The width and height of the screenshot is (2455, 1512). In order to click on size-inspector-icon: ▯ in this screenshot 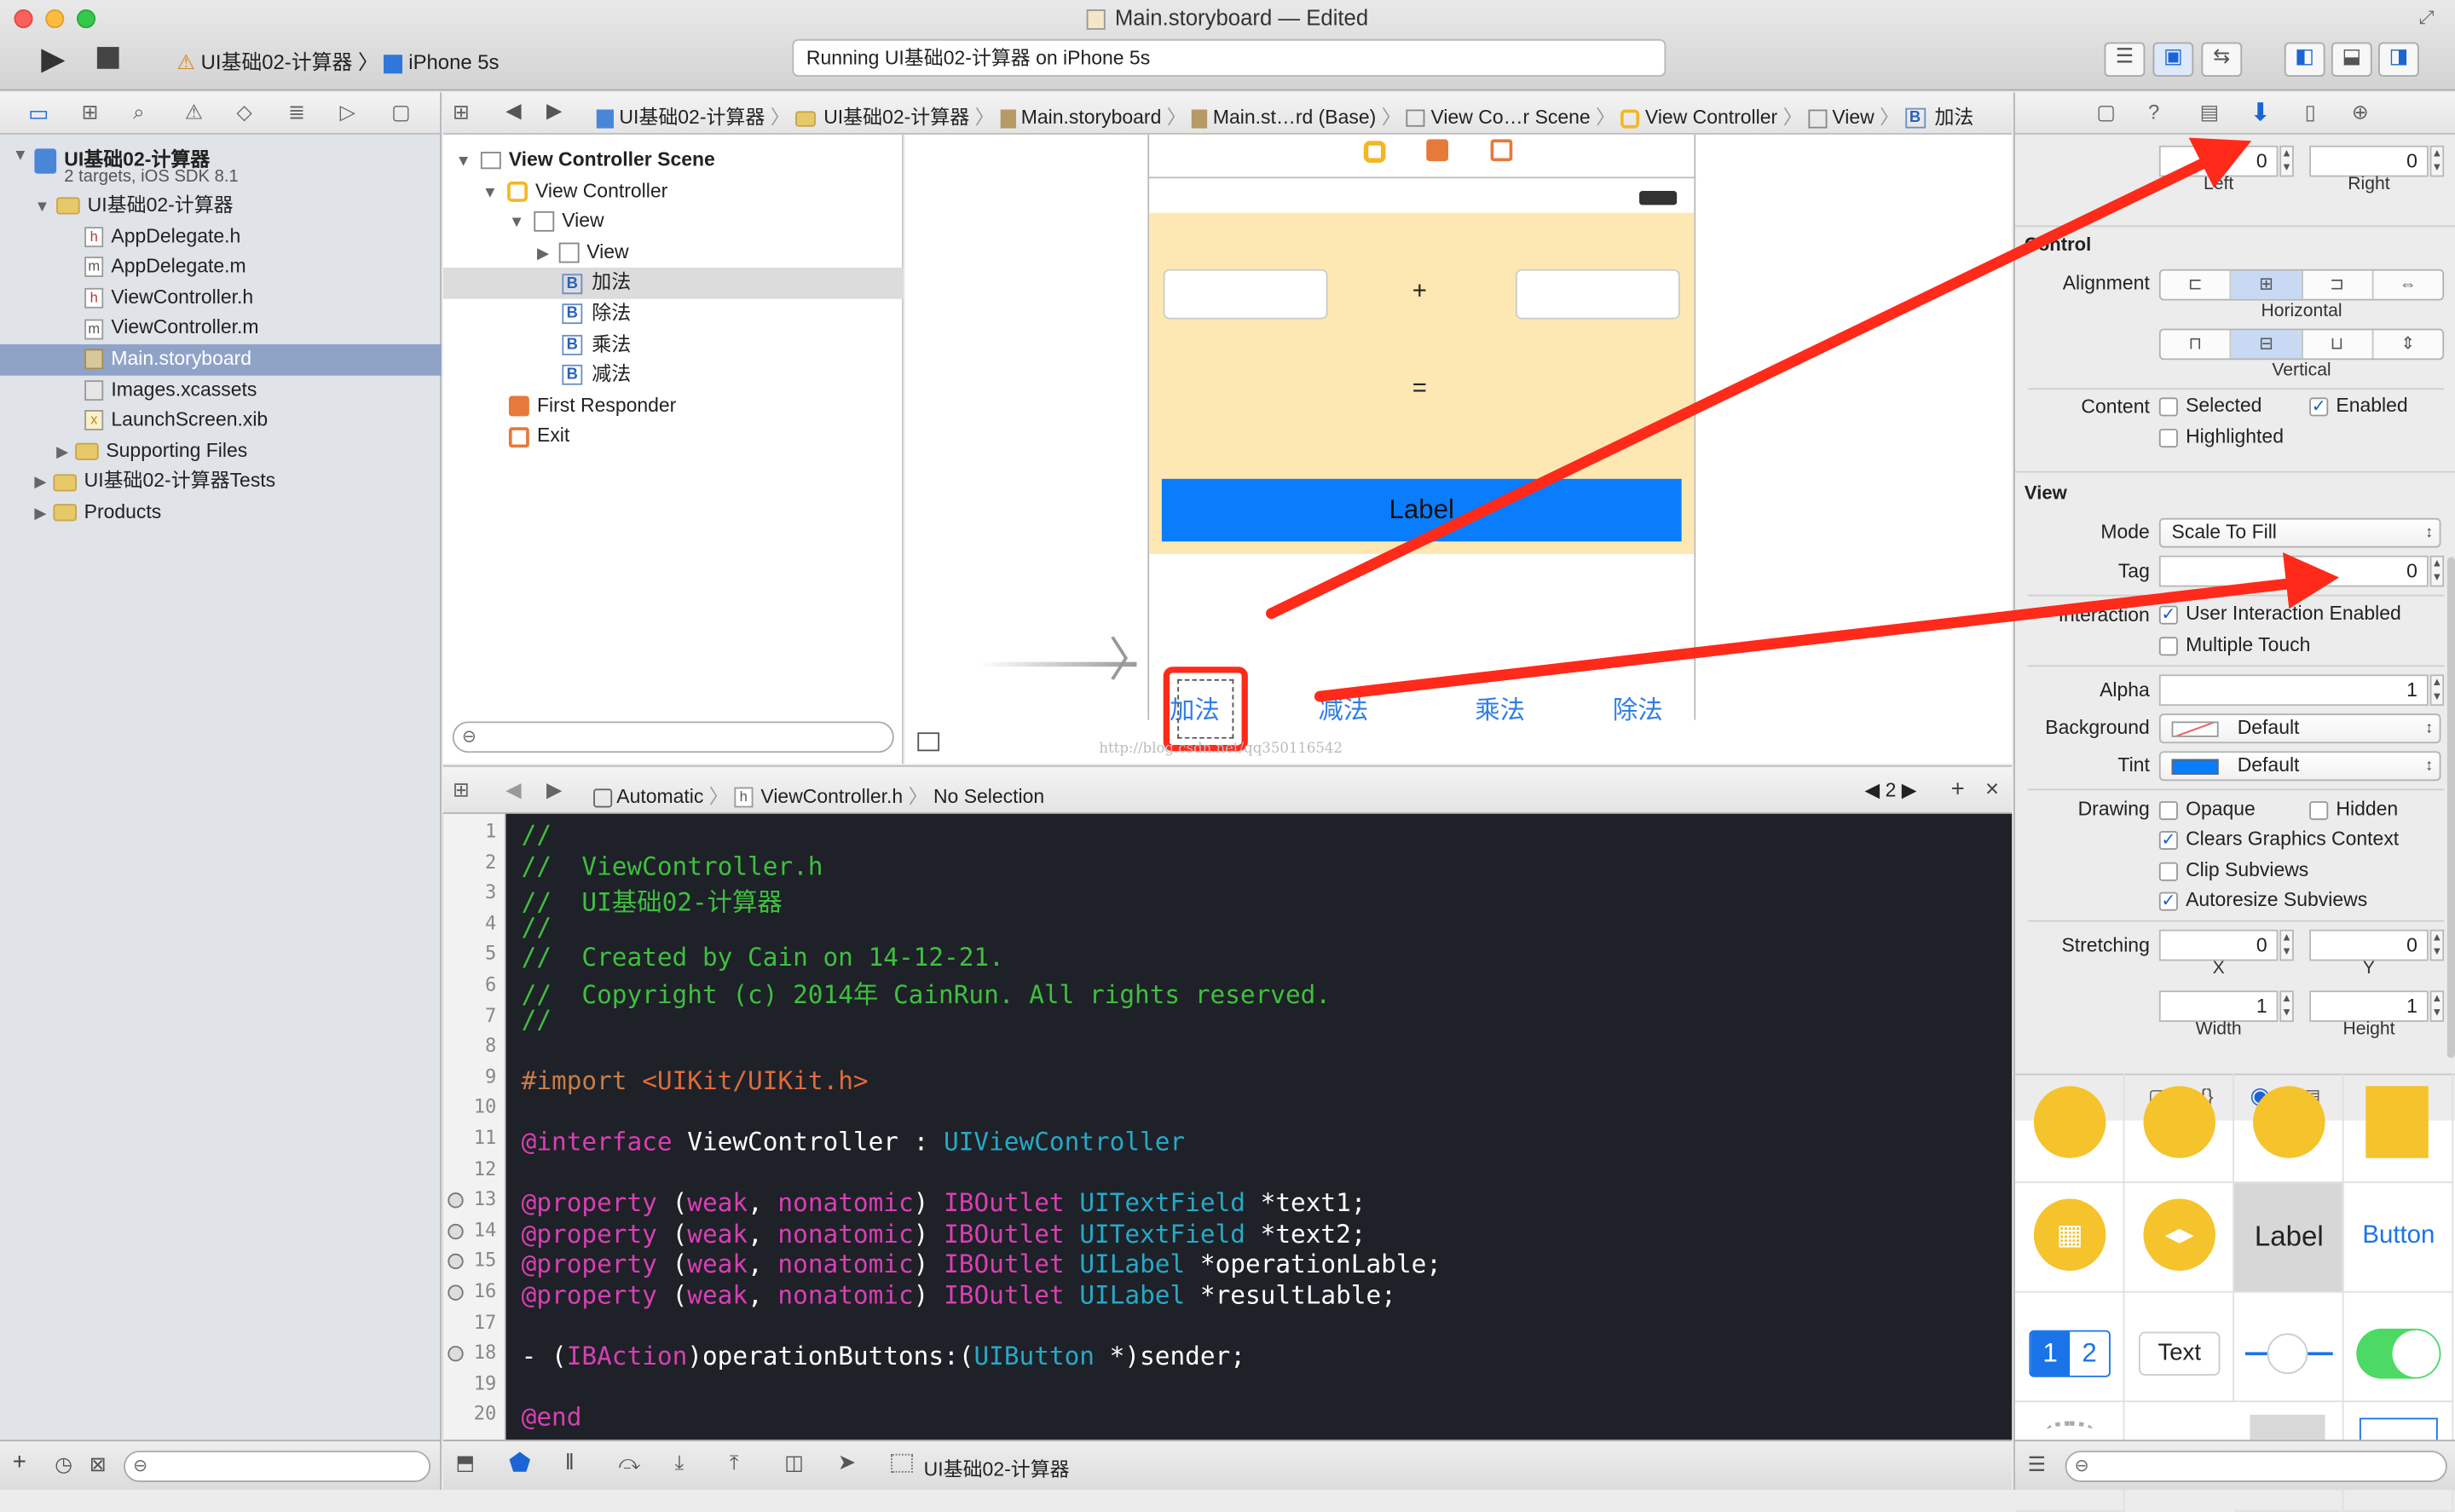, I will do `click(2310, 113)`.